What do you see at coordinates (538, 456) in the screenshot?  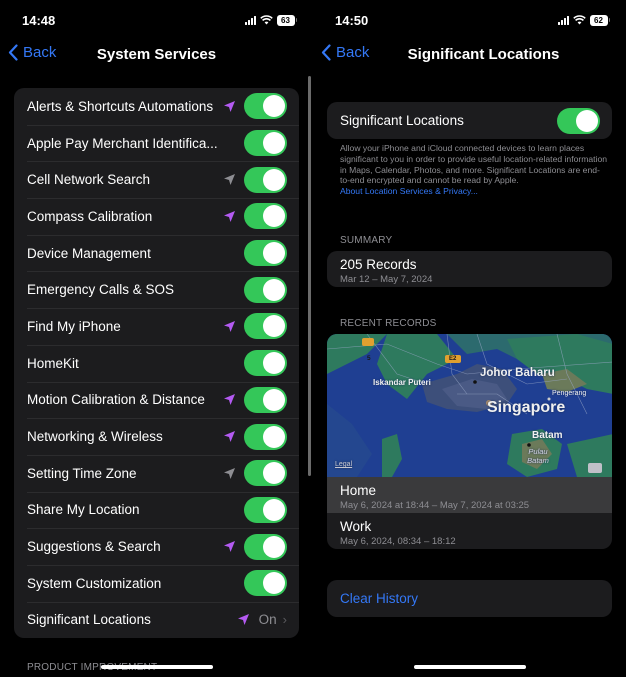 I see `map-label-pulau-batam: Pulau Batam` at bounding box center [538, 456].